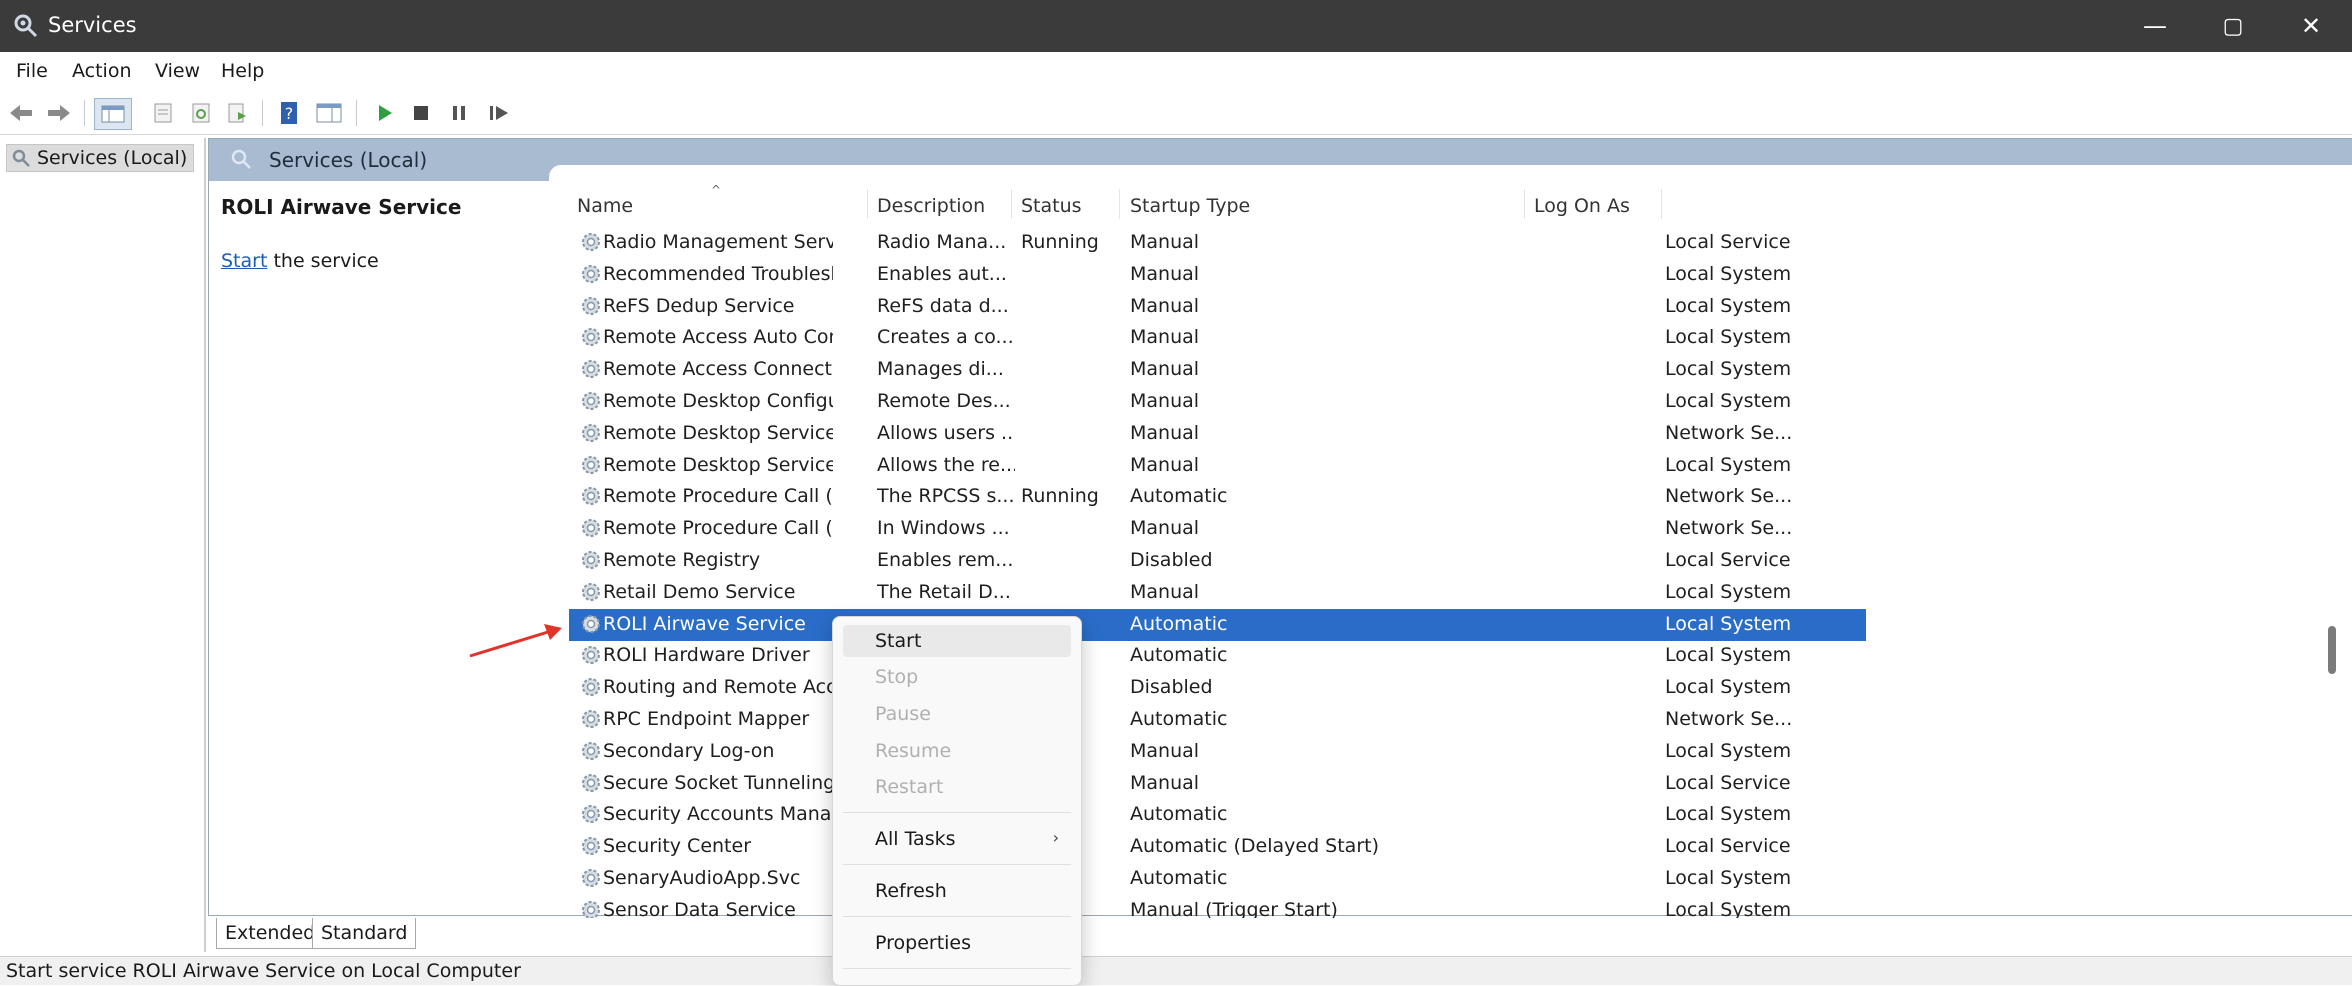  What do you see at coordinates (177, 71) in the screenshot?
I see `menu-view: View` at bounding box center [177, 71].